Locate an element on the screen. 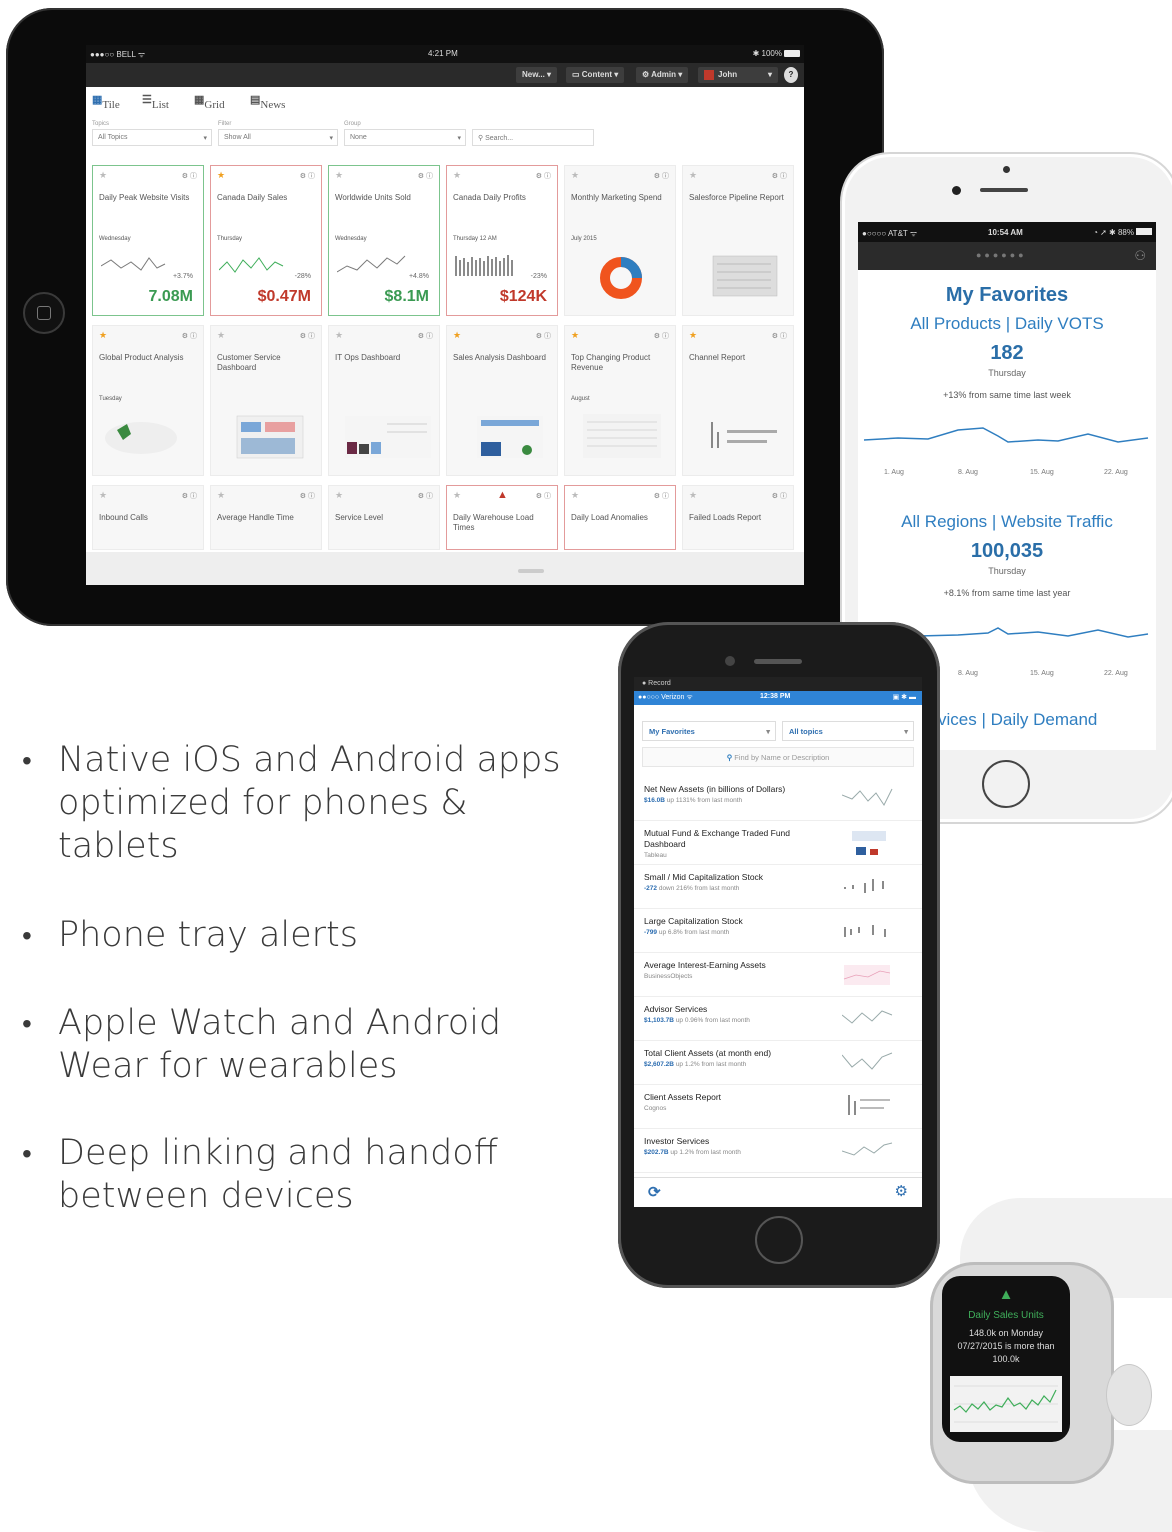 This screenshot has height=1532, width=1172. drag-handle is located at coordinates (531, 571).